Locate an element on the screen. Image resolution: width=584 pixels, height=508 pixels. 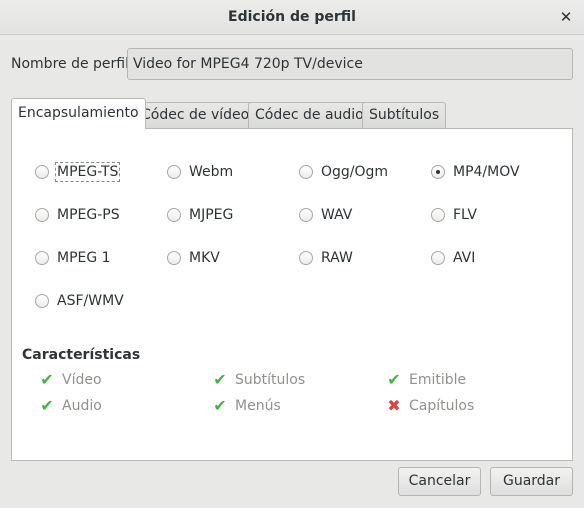
radio-flv: FLV is located at coordinates (454, 215).